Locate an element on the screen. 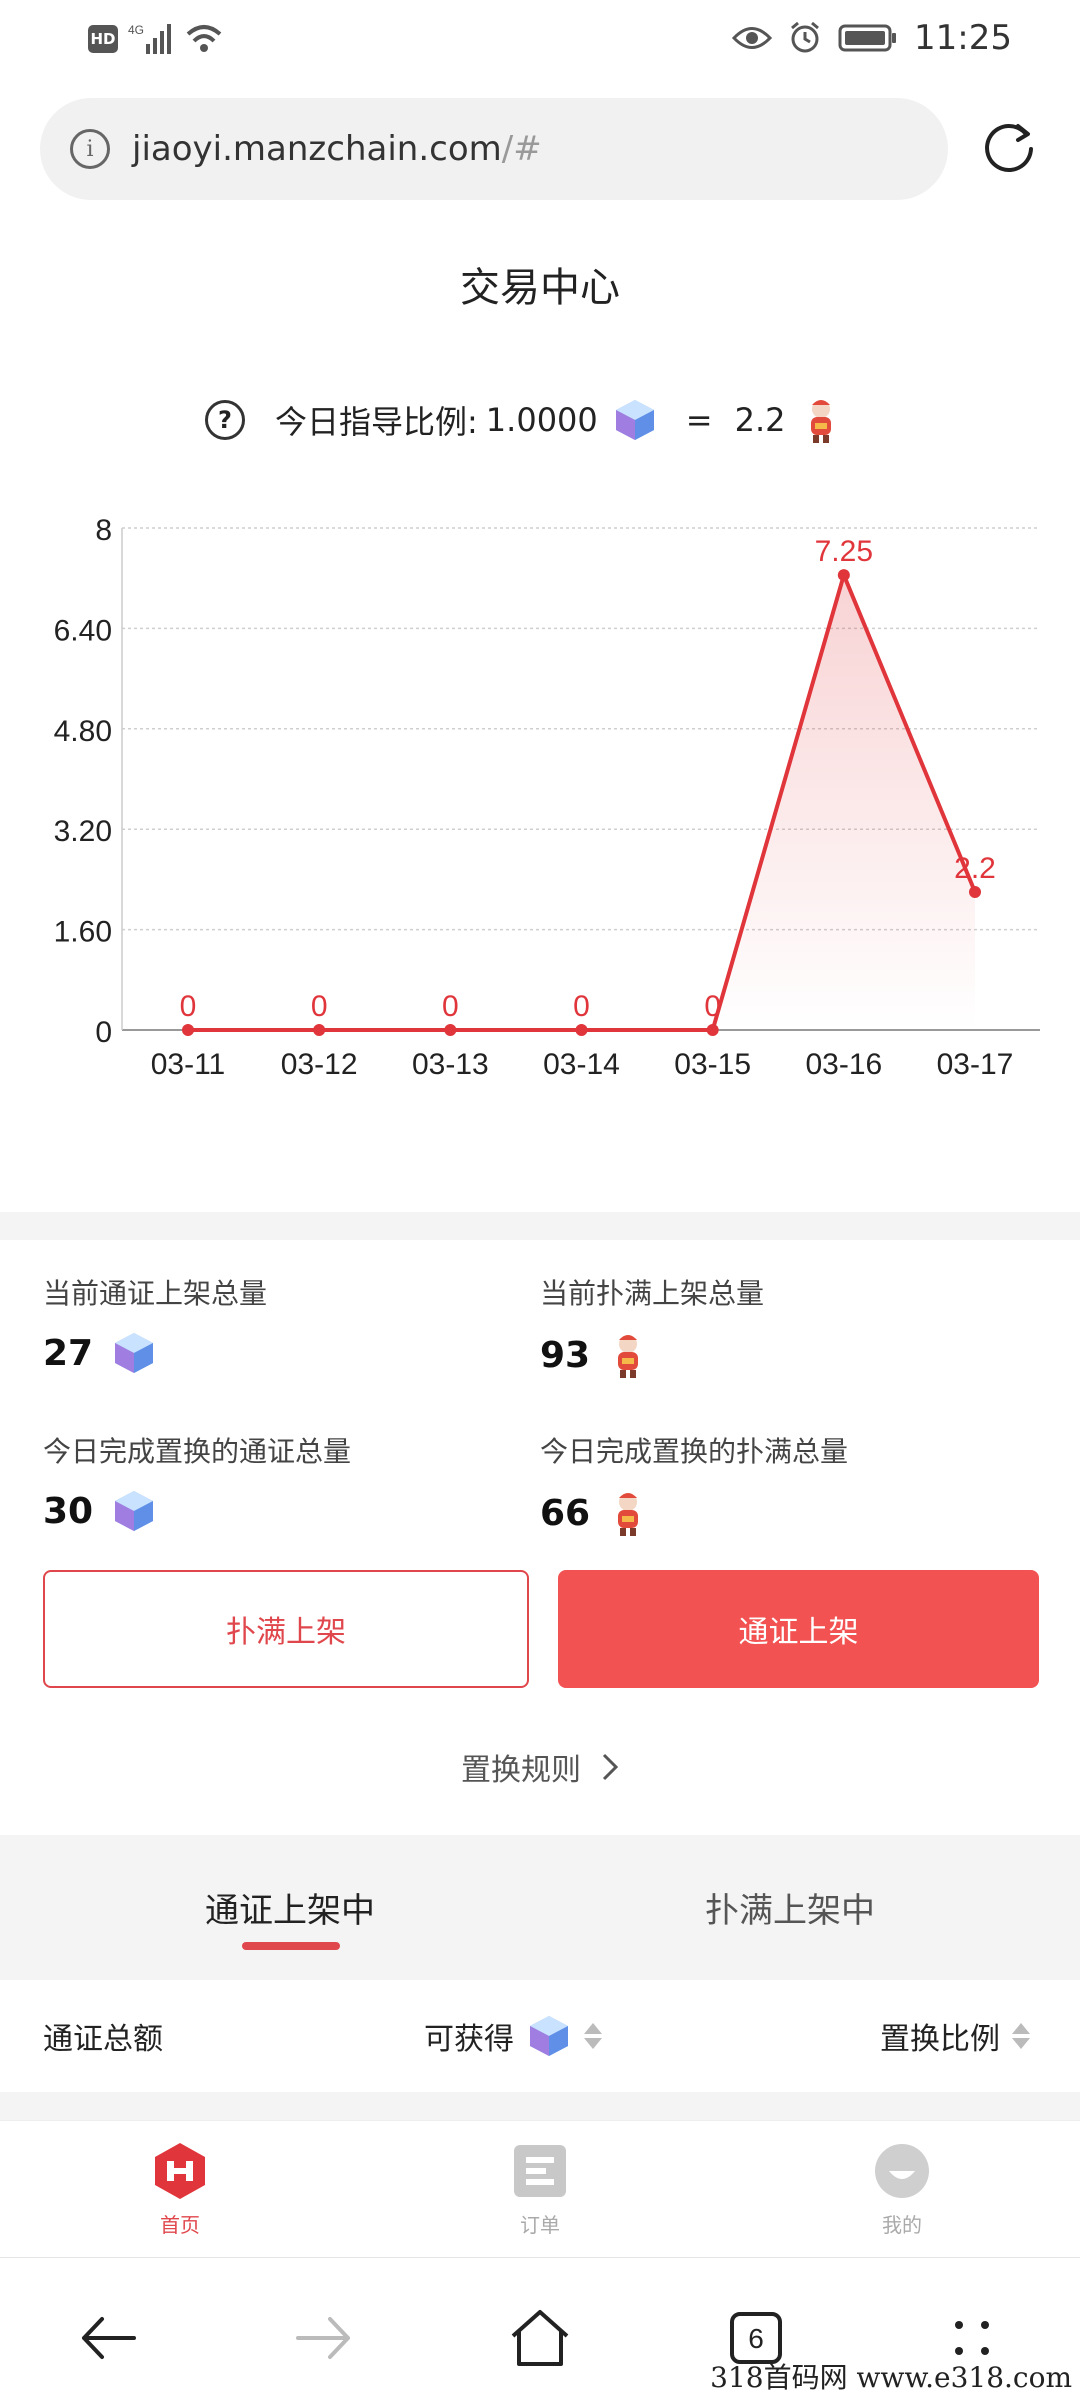  nav-mine: 我的 is located at coordinates (902, 2189).